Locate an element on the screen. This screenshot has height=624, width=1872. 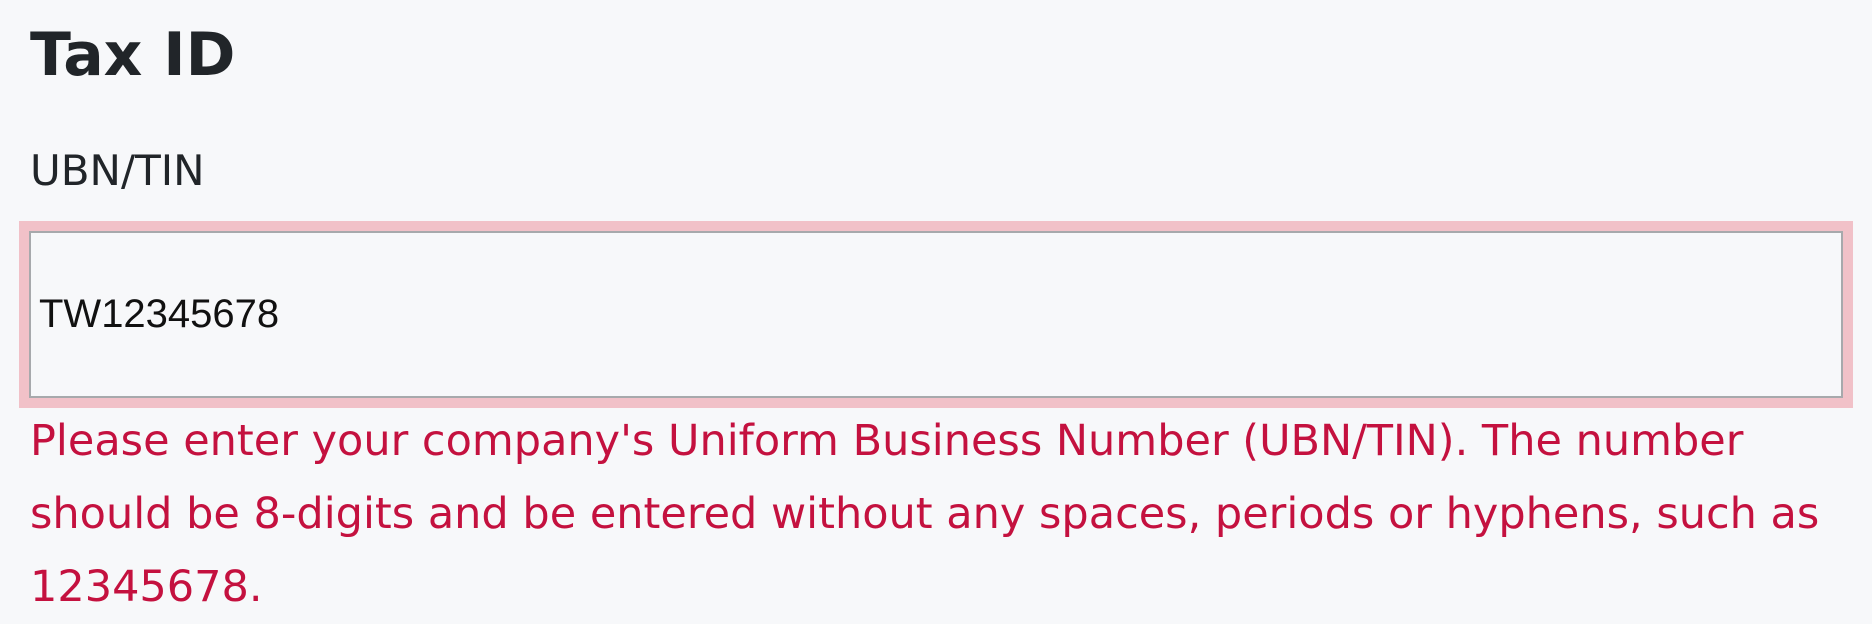
page-title: Tax ID is located at coordinates (133, 55).